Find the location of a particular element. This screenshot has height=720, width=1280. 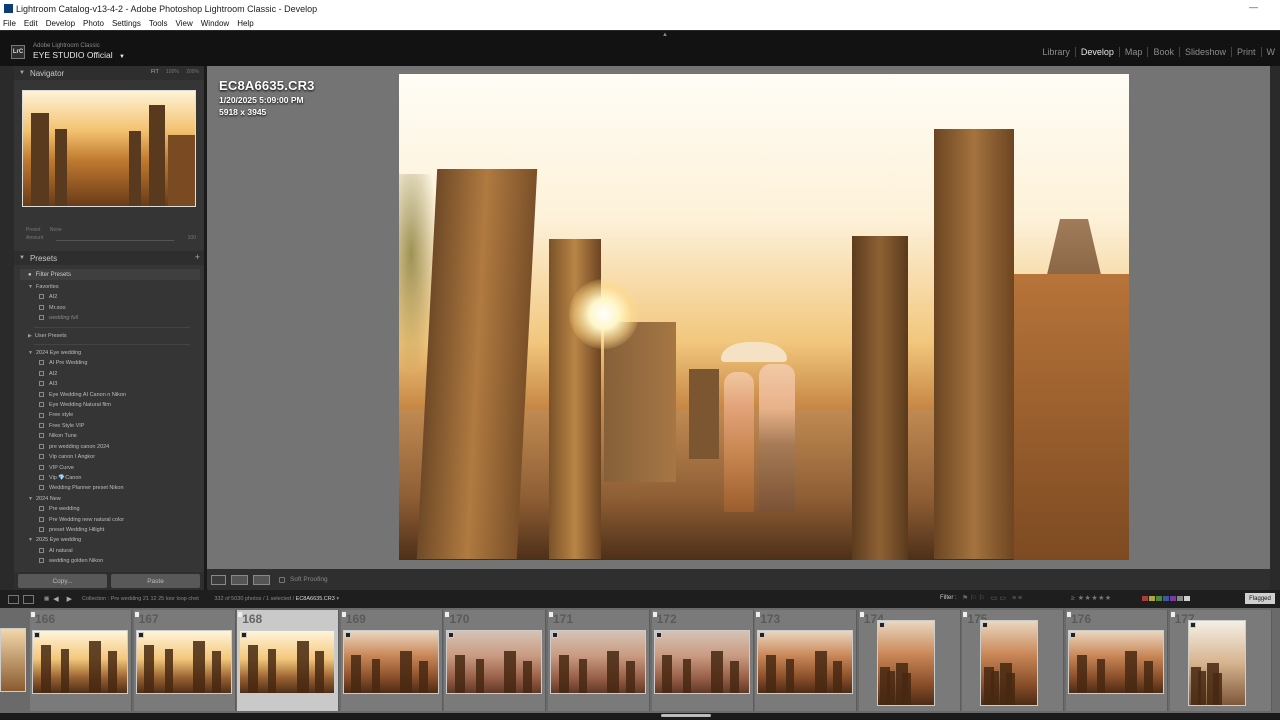

menu-photo: Photo is located at coordinates (93, 23).